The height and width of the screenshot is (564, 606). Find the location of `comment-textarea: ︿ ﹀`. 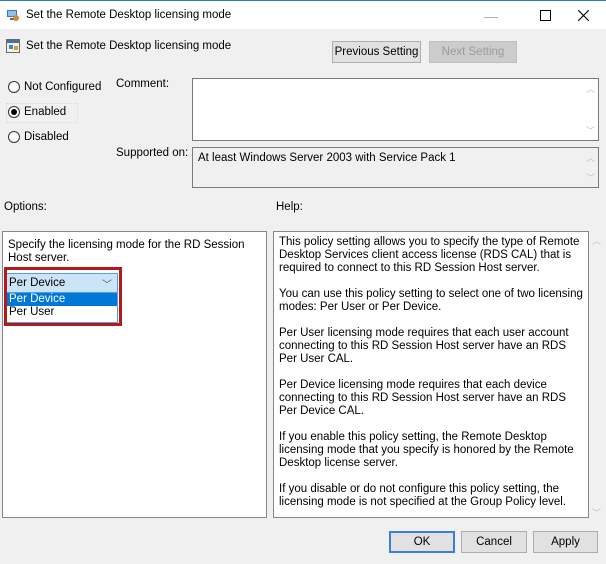

comment-textarea: ︿ ﹀ is located at coordinates (395, 109).